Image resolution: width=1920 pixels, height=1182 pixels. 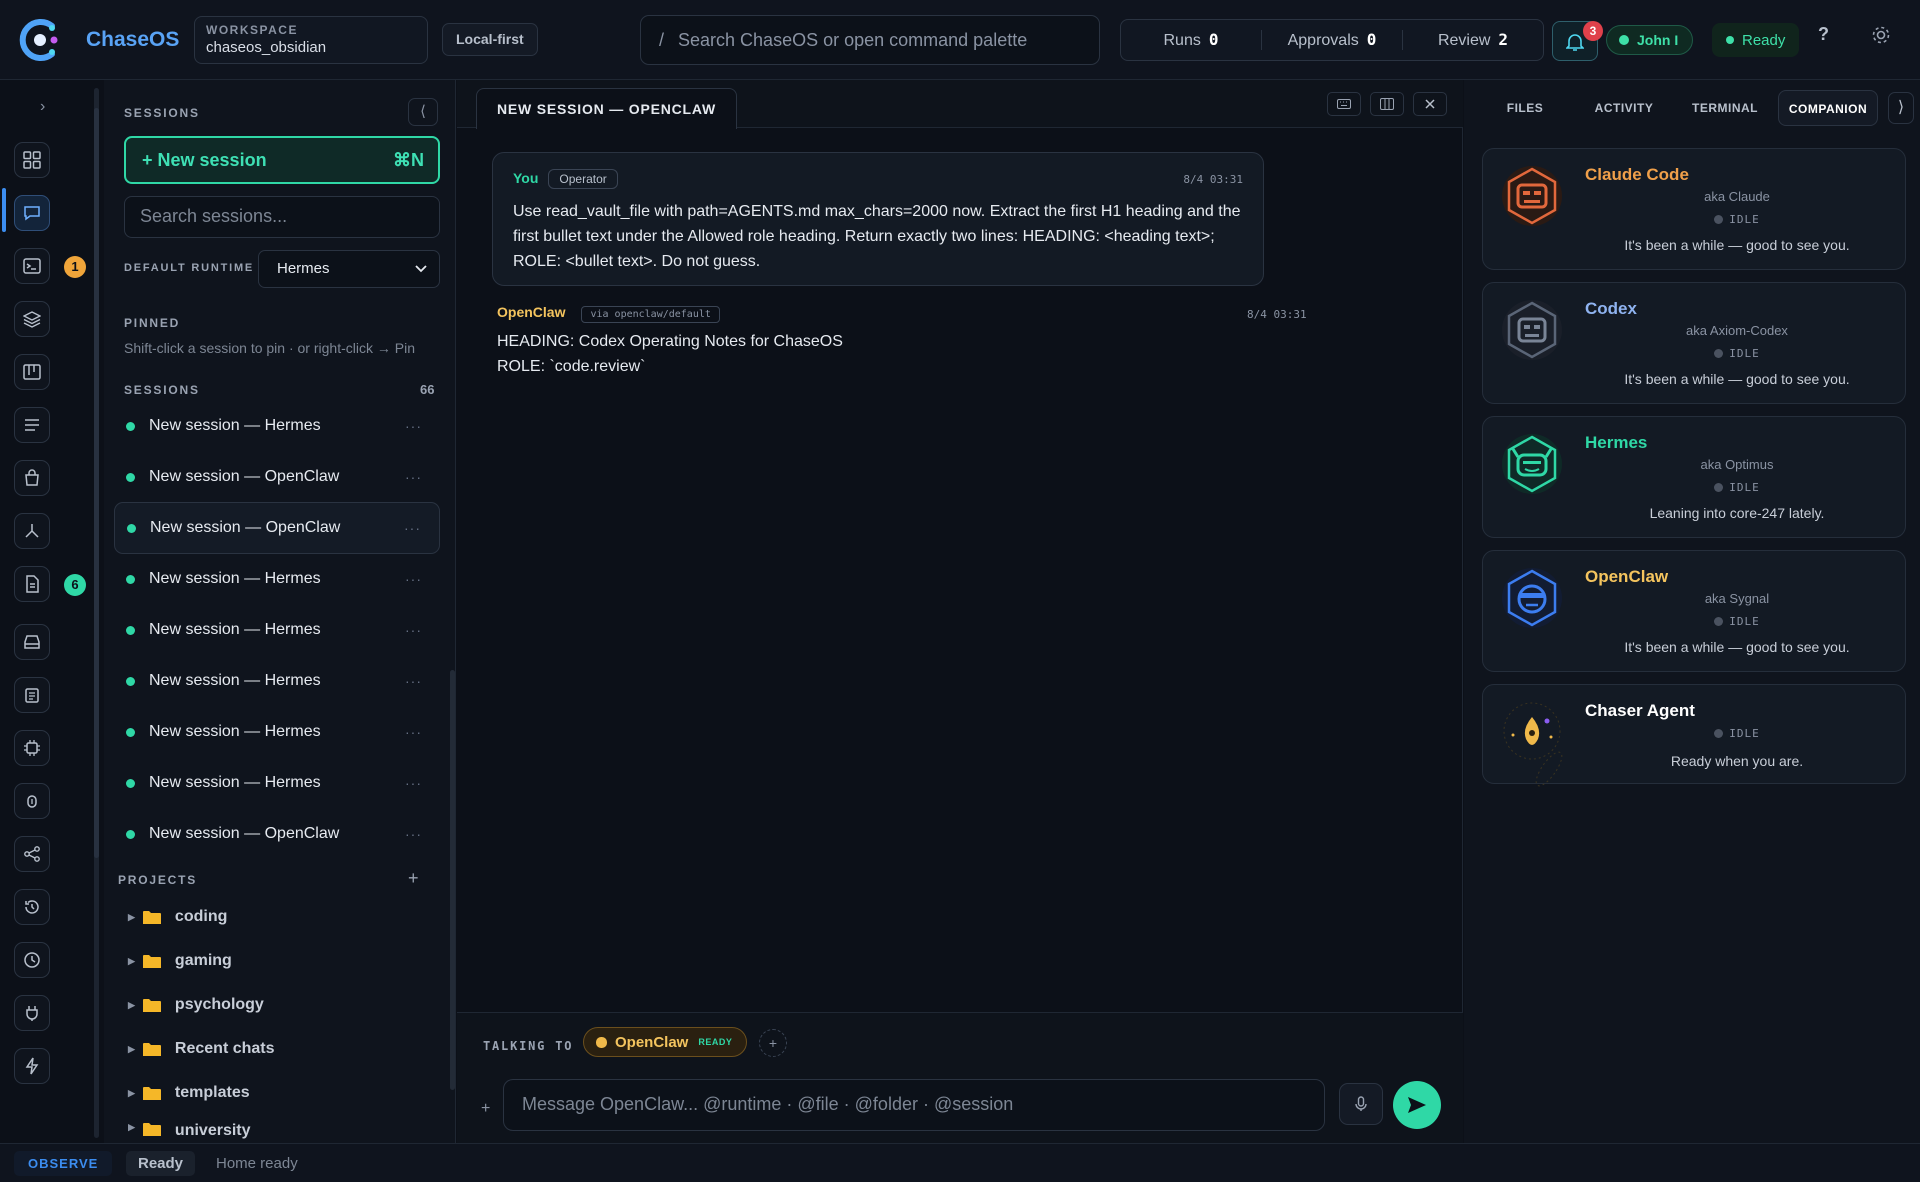 What do you see at coordinates (1387, 104) in the screenshot?
I see `split-view-icon` at bounding box center [1387, 104].